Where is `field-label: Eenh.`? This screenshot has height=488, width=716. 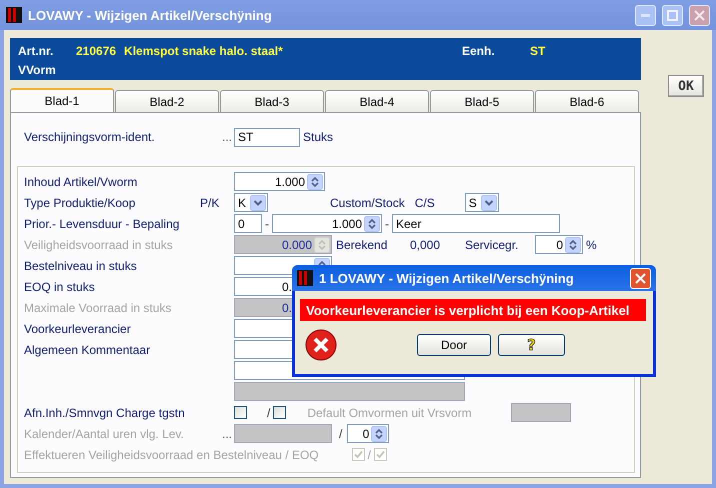
field-label: Eenh. is located at coordinates (479, 51).